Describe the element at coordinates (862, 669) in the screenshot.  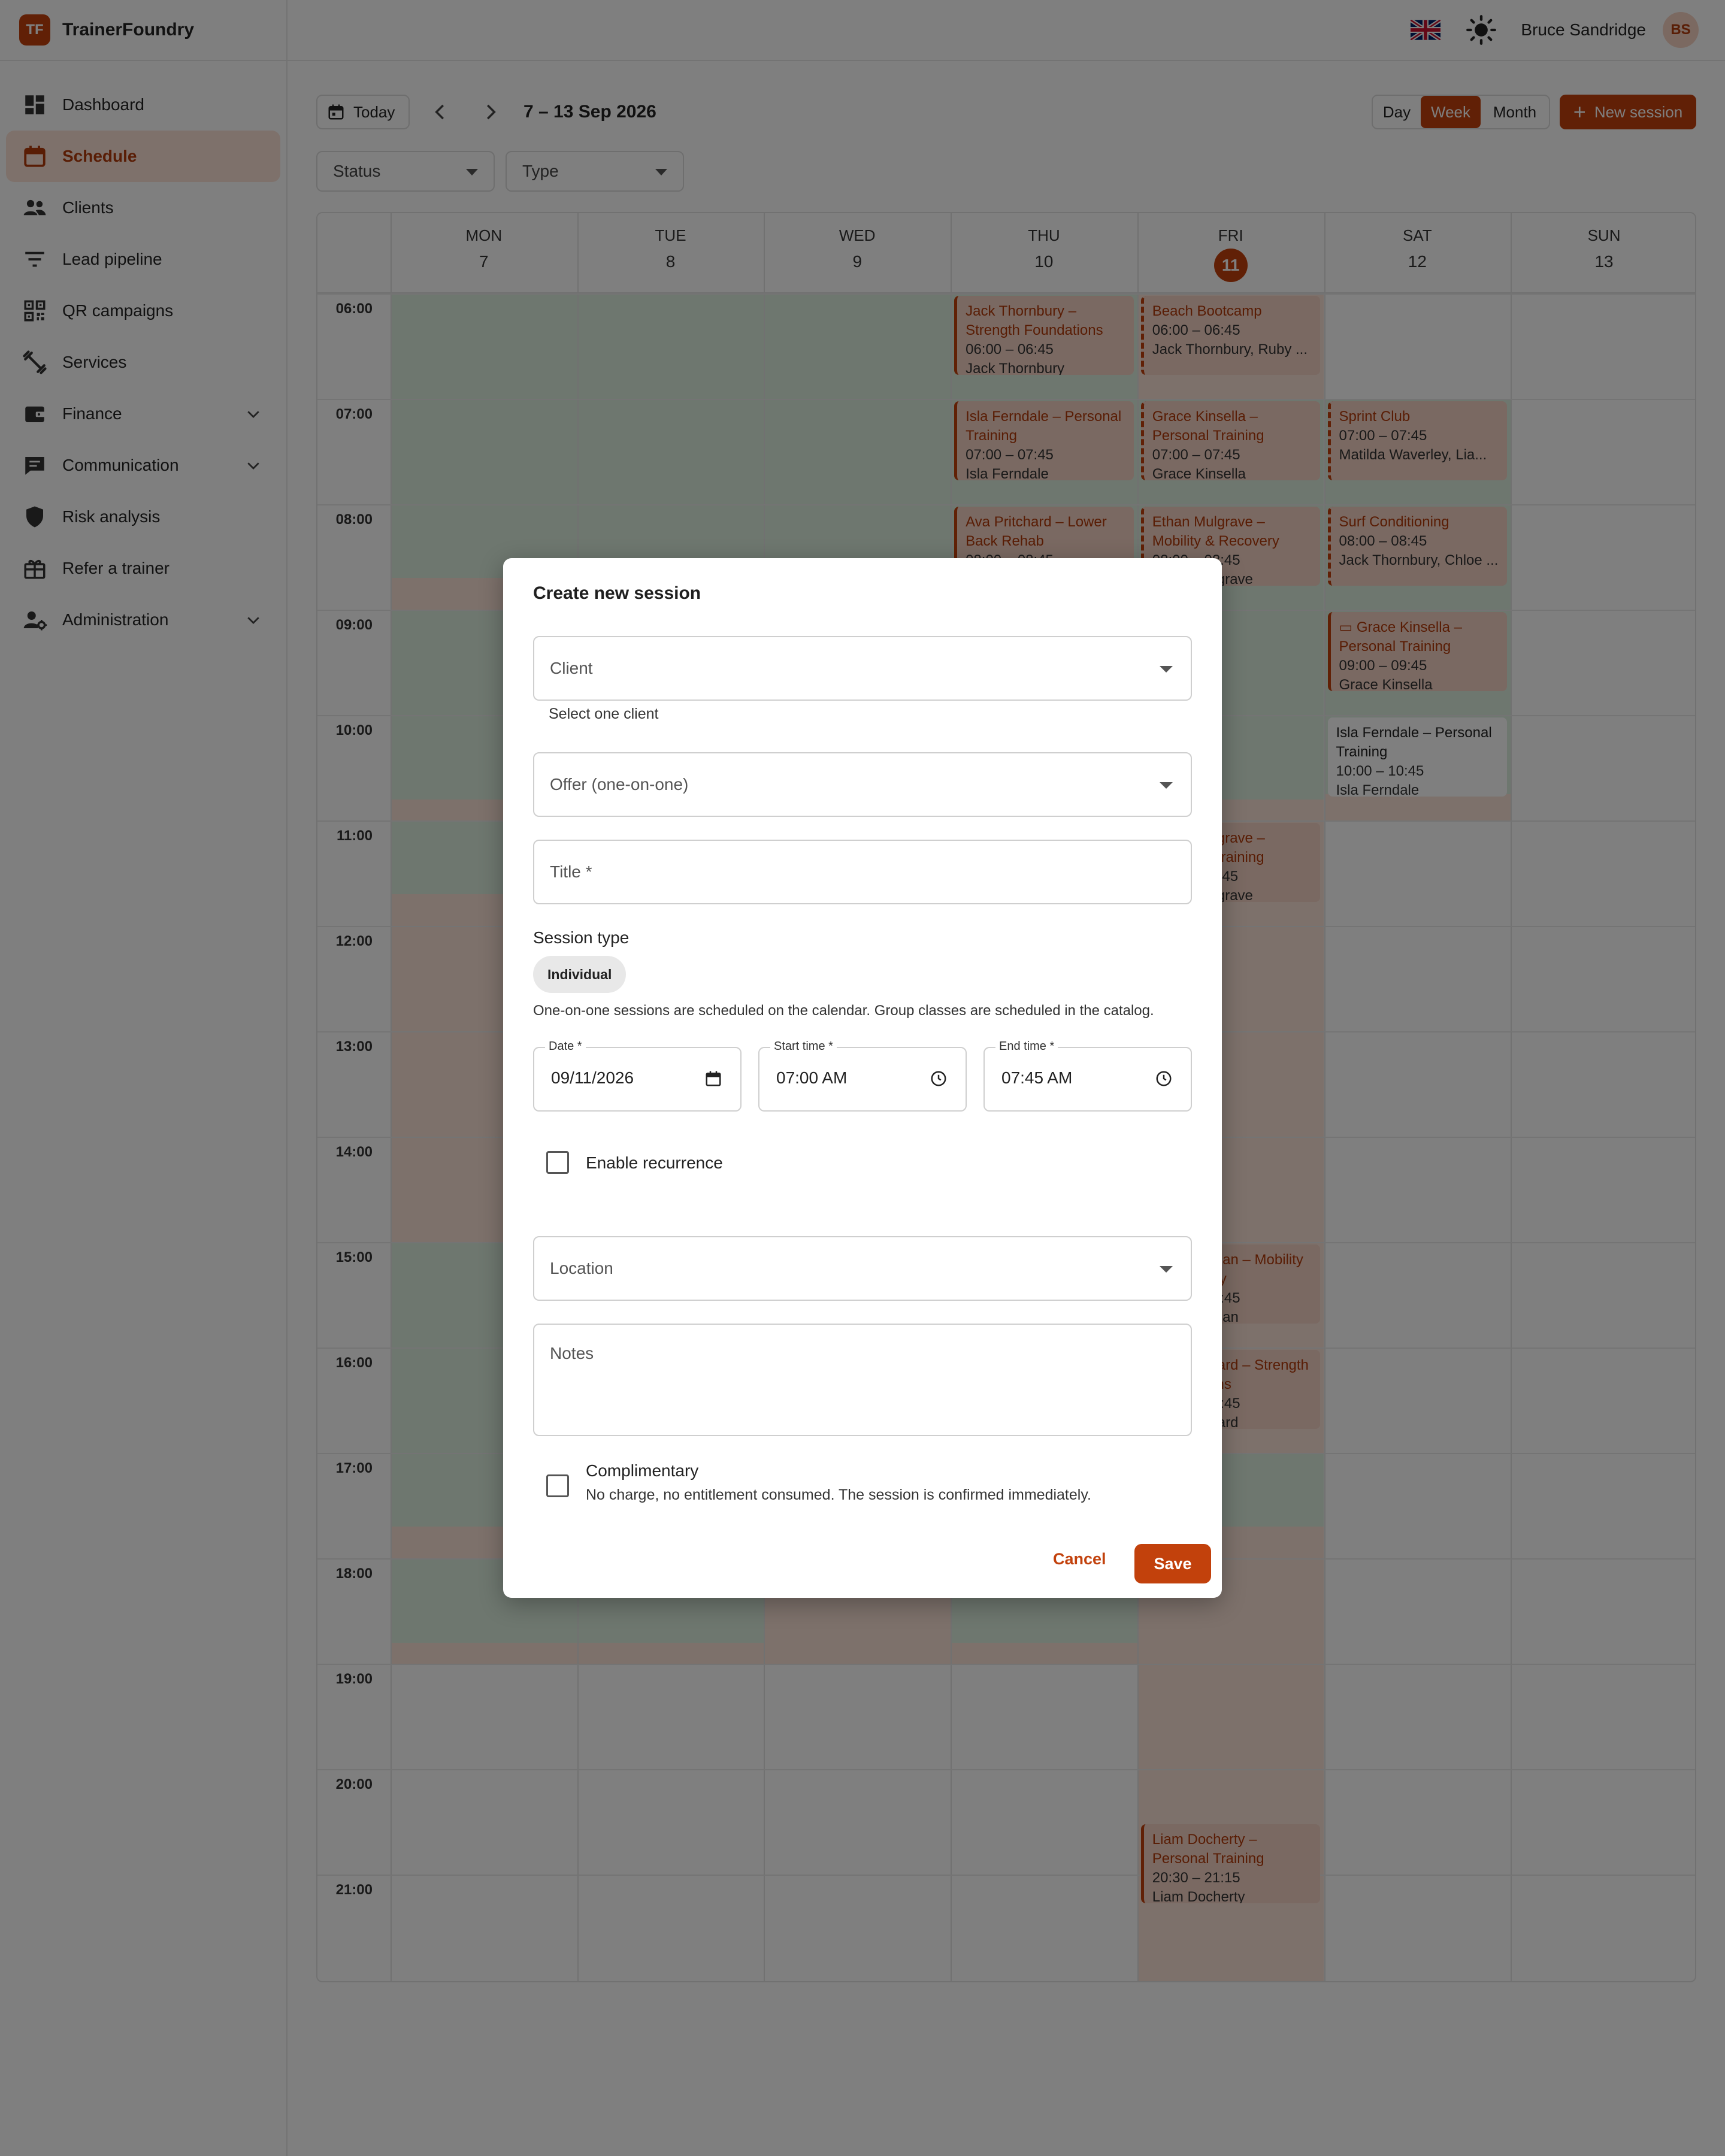
I see `client-select: Client` at that location.